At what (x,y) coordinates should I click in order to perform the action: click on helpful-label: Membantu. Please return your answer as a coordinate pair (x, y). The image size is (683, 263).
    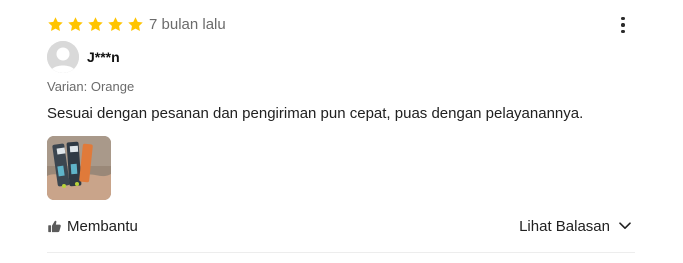
    Looking at the image, I should click on (102, 226).